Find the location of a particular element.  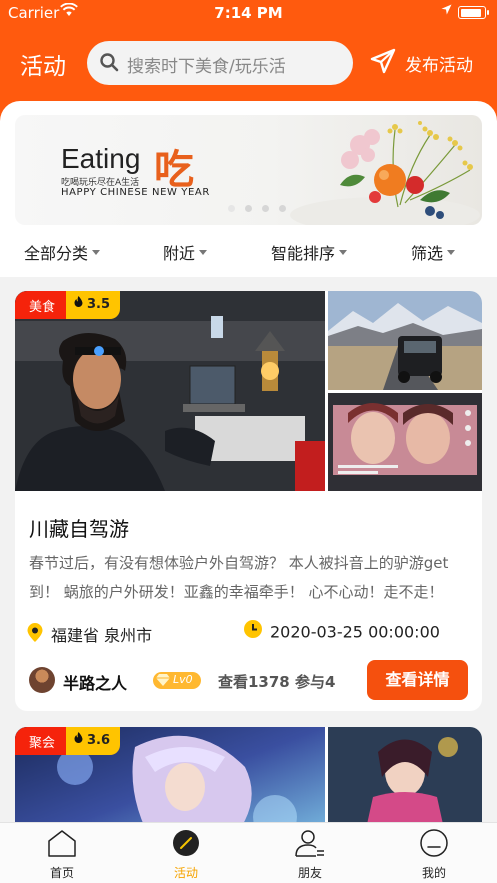

battery-icon is located at coordinates (473, 12).